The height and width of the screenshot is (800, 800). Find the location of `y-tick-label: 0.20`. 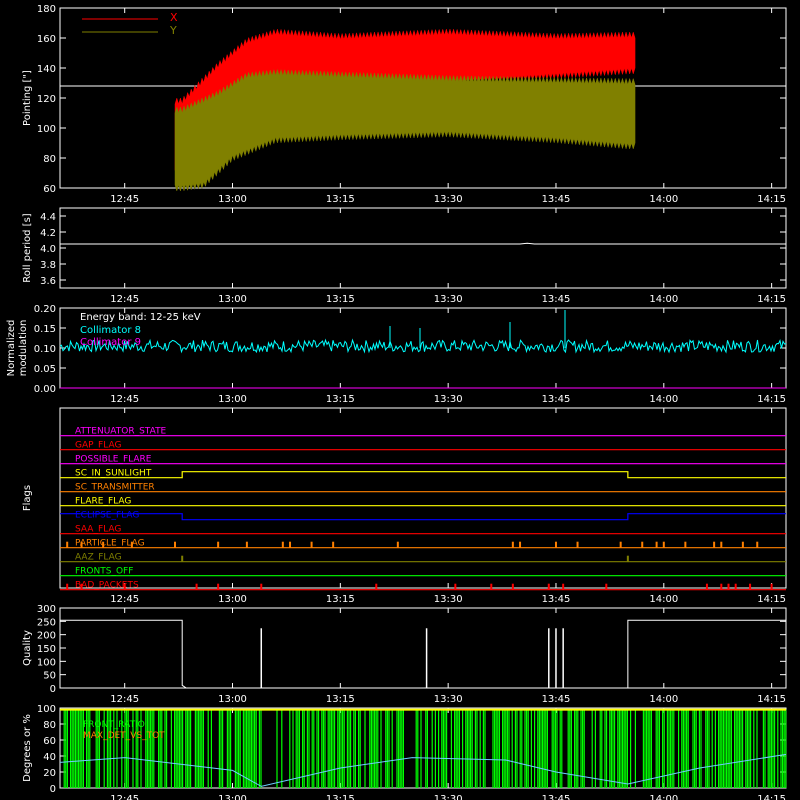

y-tick-label: 0.20 is located at coordinates (45, 309).